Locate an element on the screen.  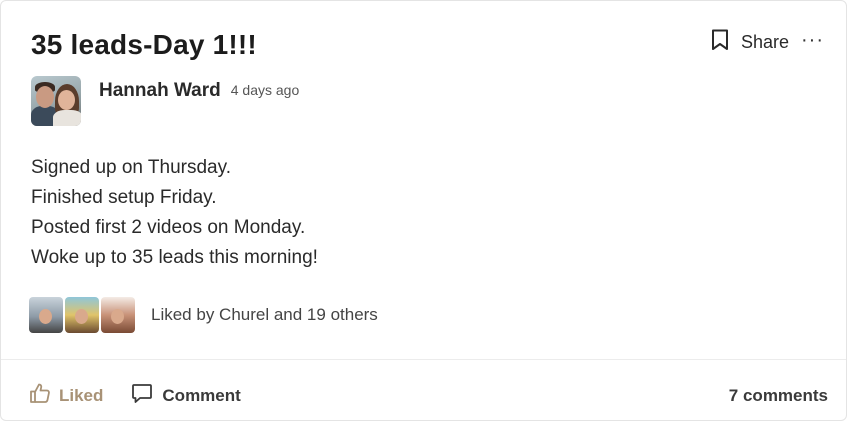
comment-icon is located at coordinates (142, 395).